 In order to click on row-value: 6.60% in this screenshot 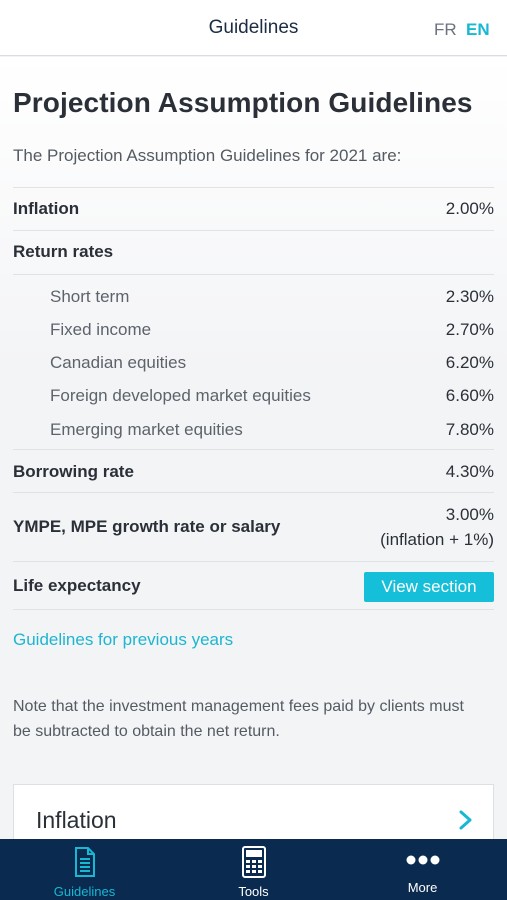, I will do `click(469, 395)`.